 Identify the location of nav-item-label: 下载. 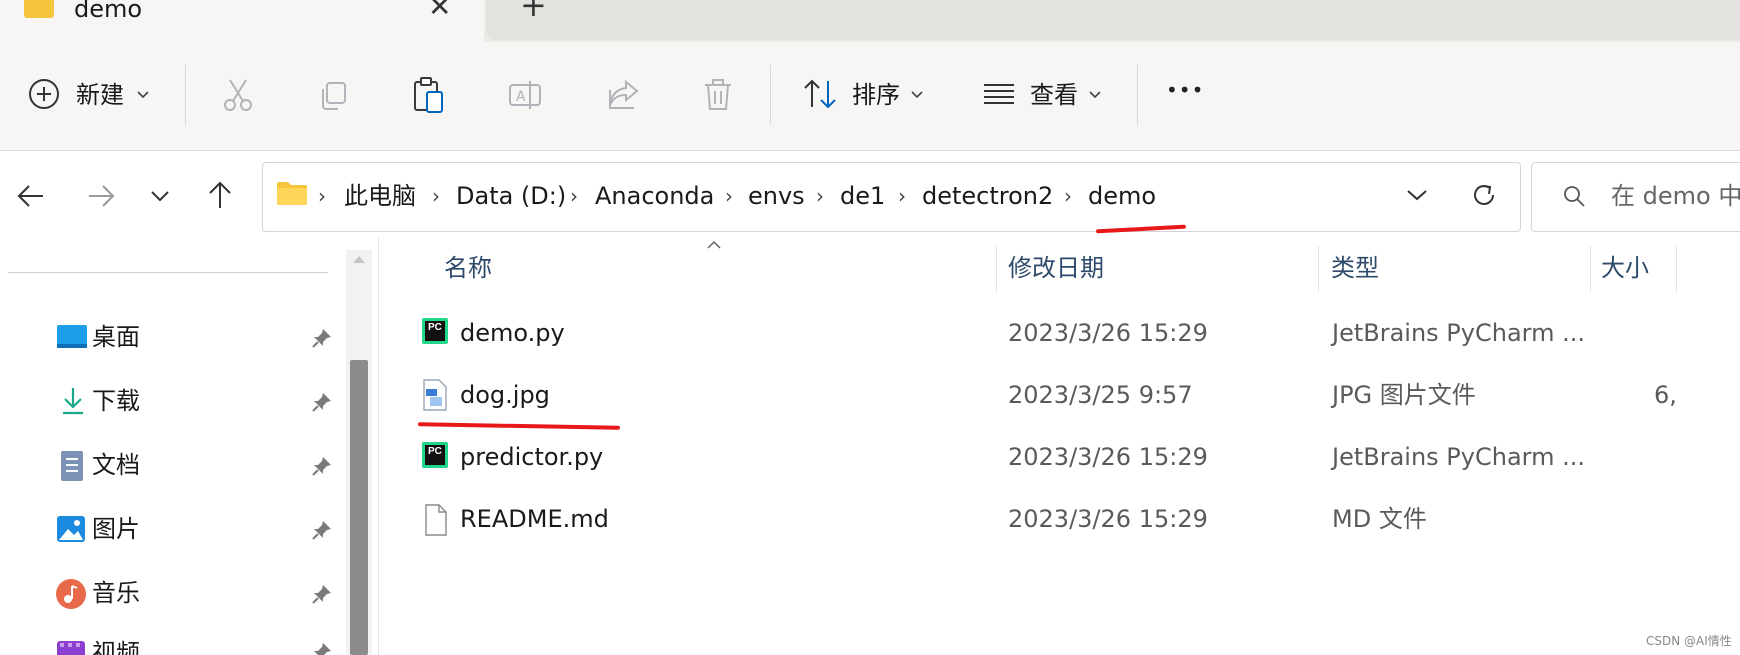
(116, 401).